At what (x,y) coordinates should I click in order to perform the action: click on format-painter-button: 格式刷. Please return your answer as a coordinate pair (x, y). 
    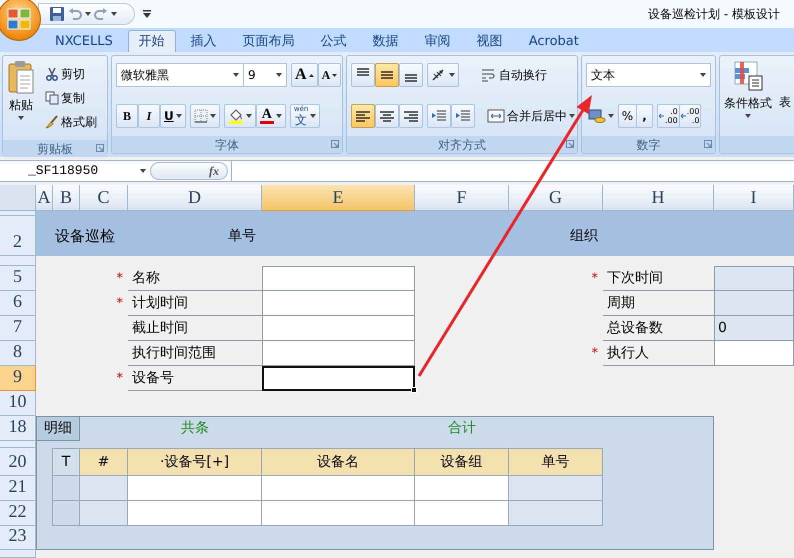
    Looking at the image, I should click on (71, 121).